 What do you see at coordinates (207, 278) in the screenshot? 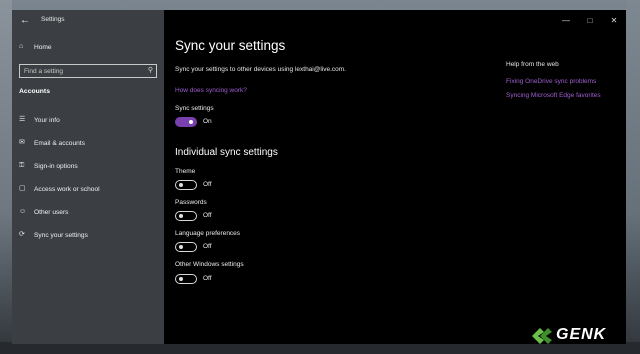
I see `other-windows-settings-state: Off` at bounding box center [207, 278].